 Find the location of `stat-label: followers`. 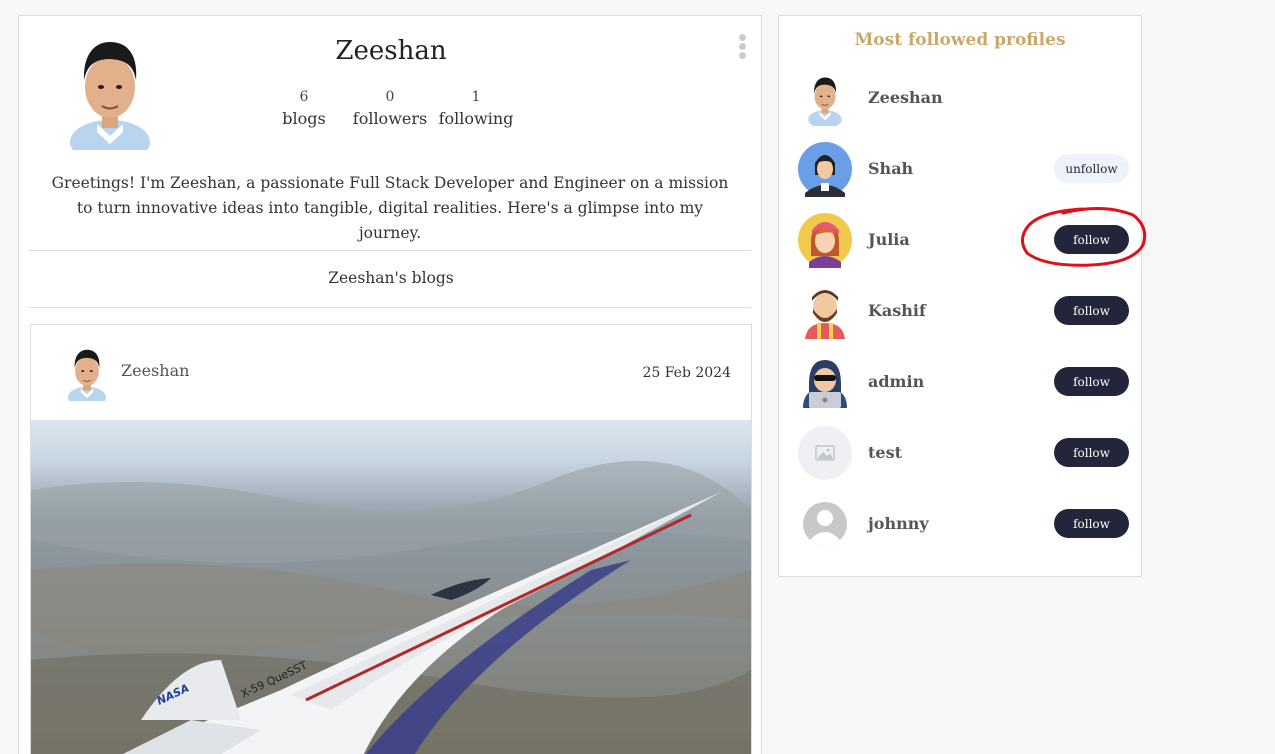

stat-label: followers is located at coordinates (390, 118).